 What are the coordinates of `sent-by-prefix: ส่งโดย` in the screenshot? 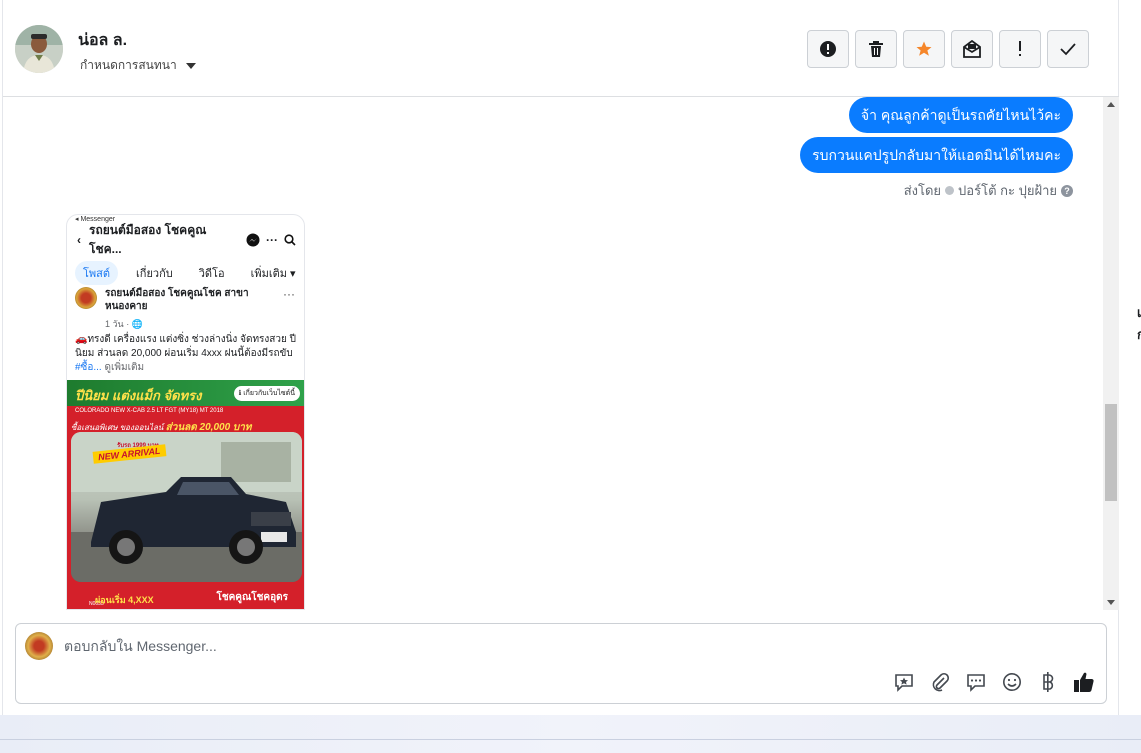 It's located at (922, 190).